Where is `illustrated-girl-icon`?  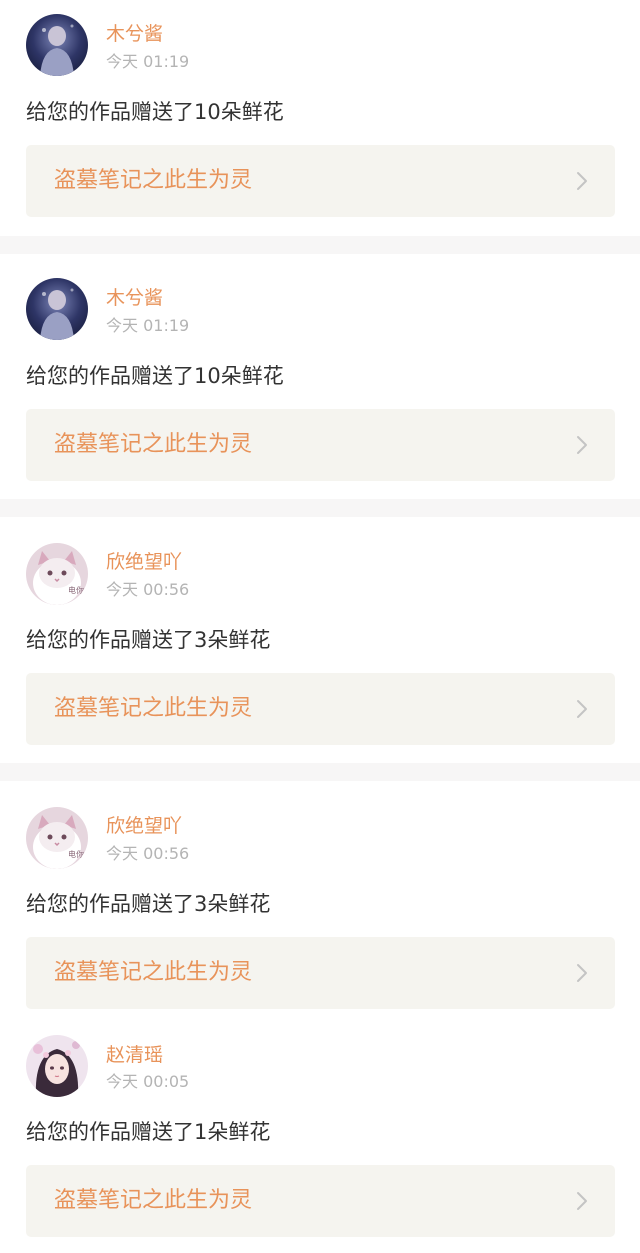
illustrated-girl-icon is located at coordinates (57, 1066).